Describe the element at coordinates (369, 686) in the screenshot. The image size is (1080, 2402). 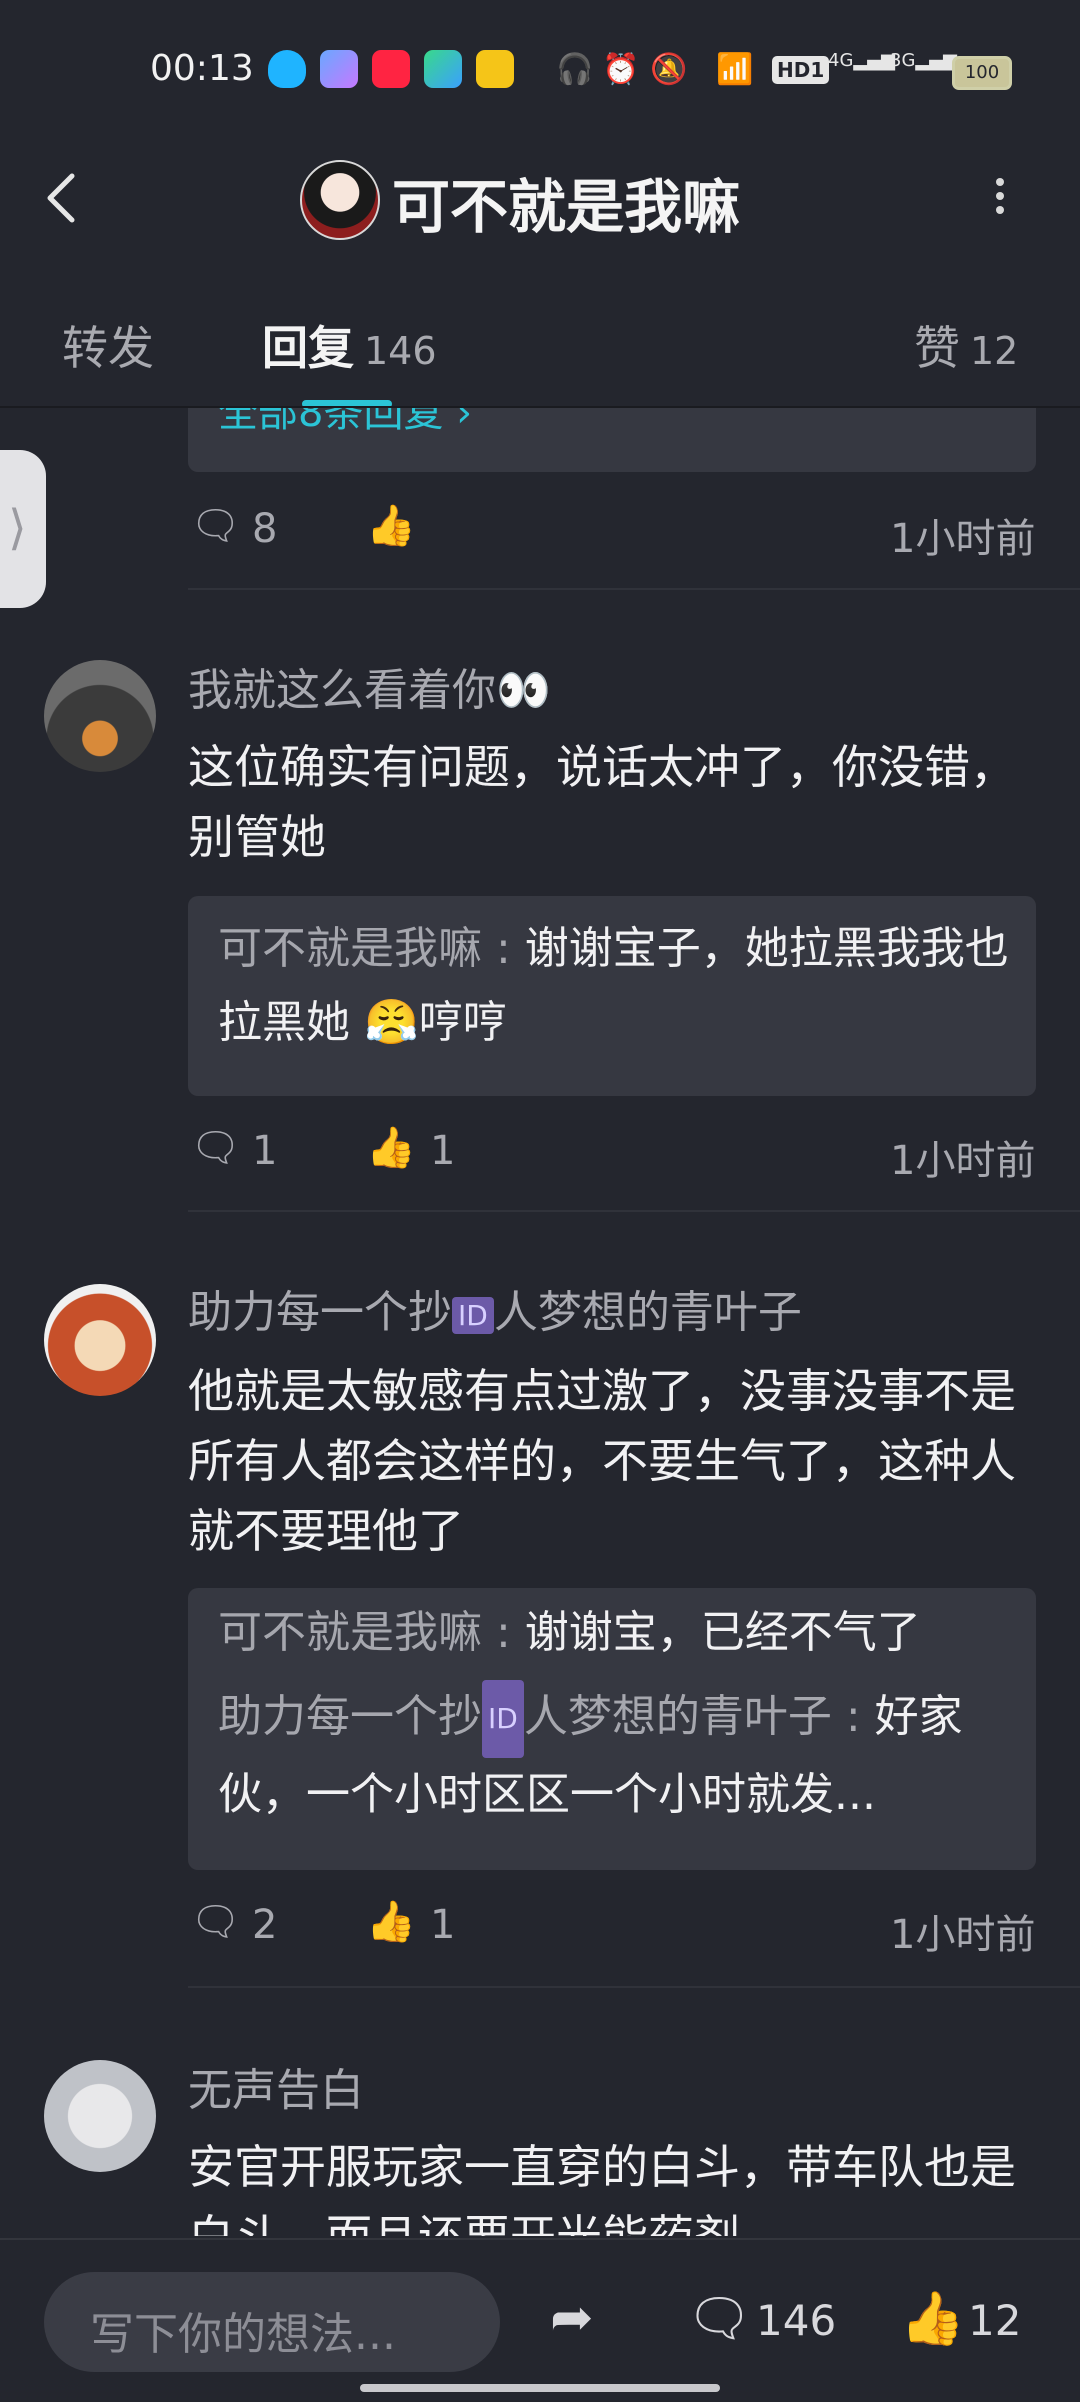
I see `comment-username: 我就这么看着你👀` at that location.